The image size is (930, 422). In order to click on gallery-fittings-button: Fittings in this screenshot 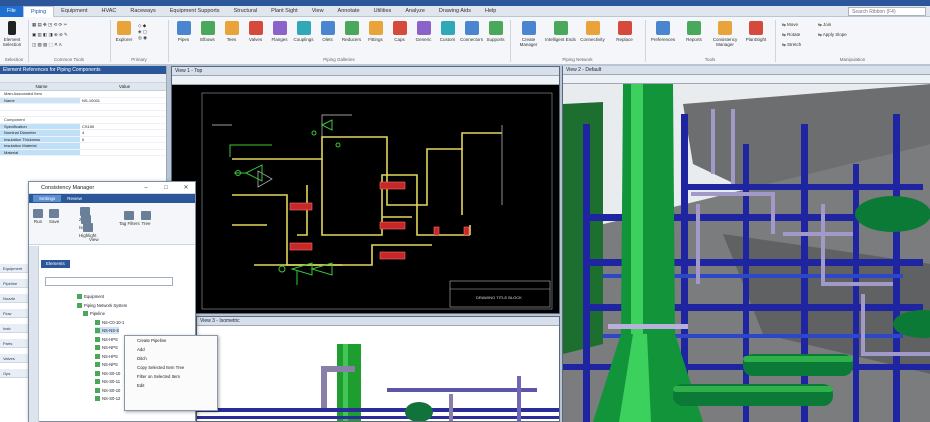, I will do `click(375, 38)`.